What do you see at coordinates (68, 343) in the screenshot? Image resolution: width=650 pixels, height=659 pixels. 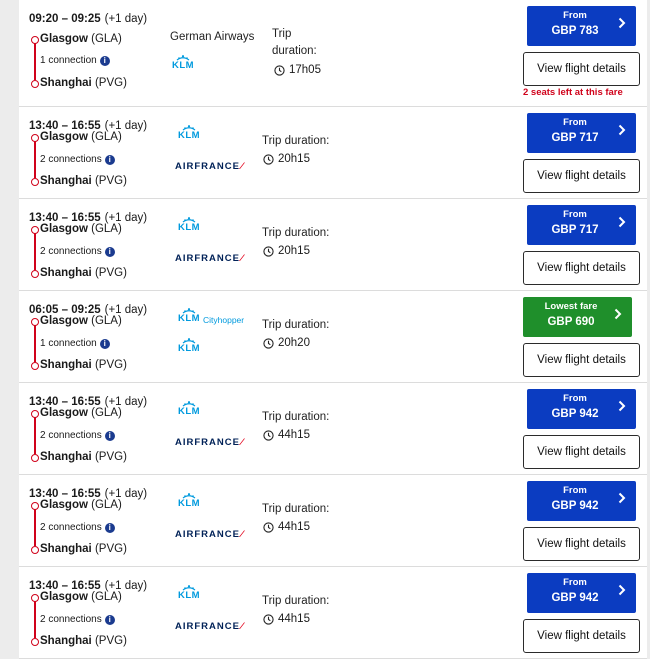 I see `connections-label: 1 connection` at bounding box center [68, 343].